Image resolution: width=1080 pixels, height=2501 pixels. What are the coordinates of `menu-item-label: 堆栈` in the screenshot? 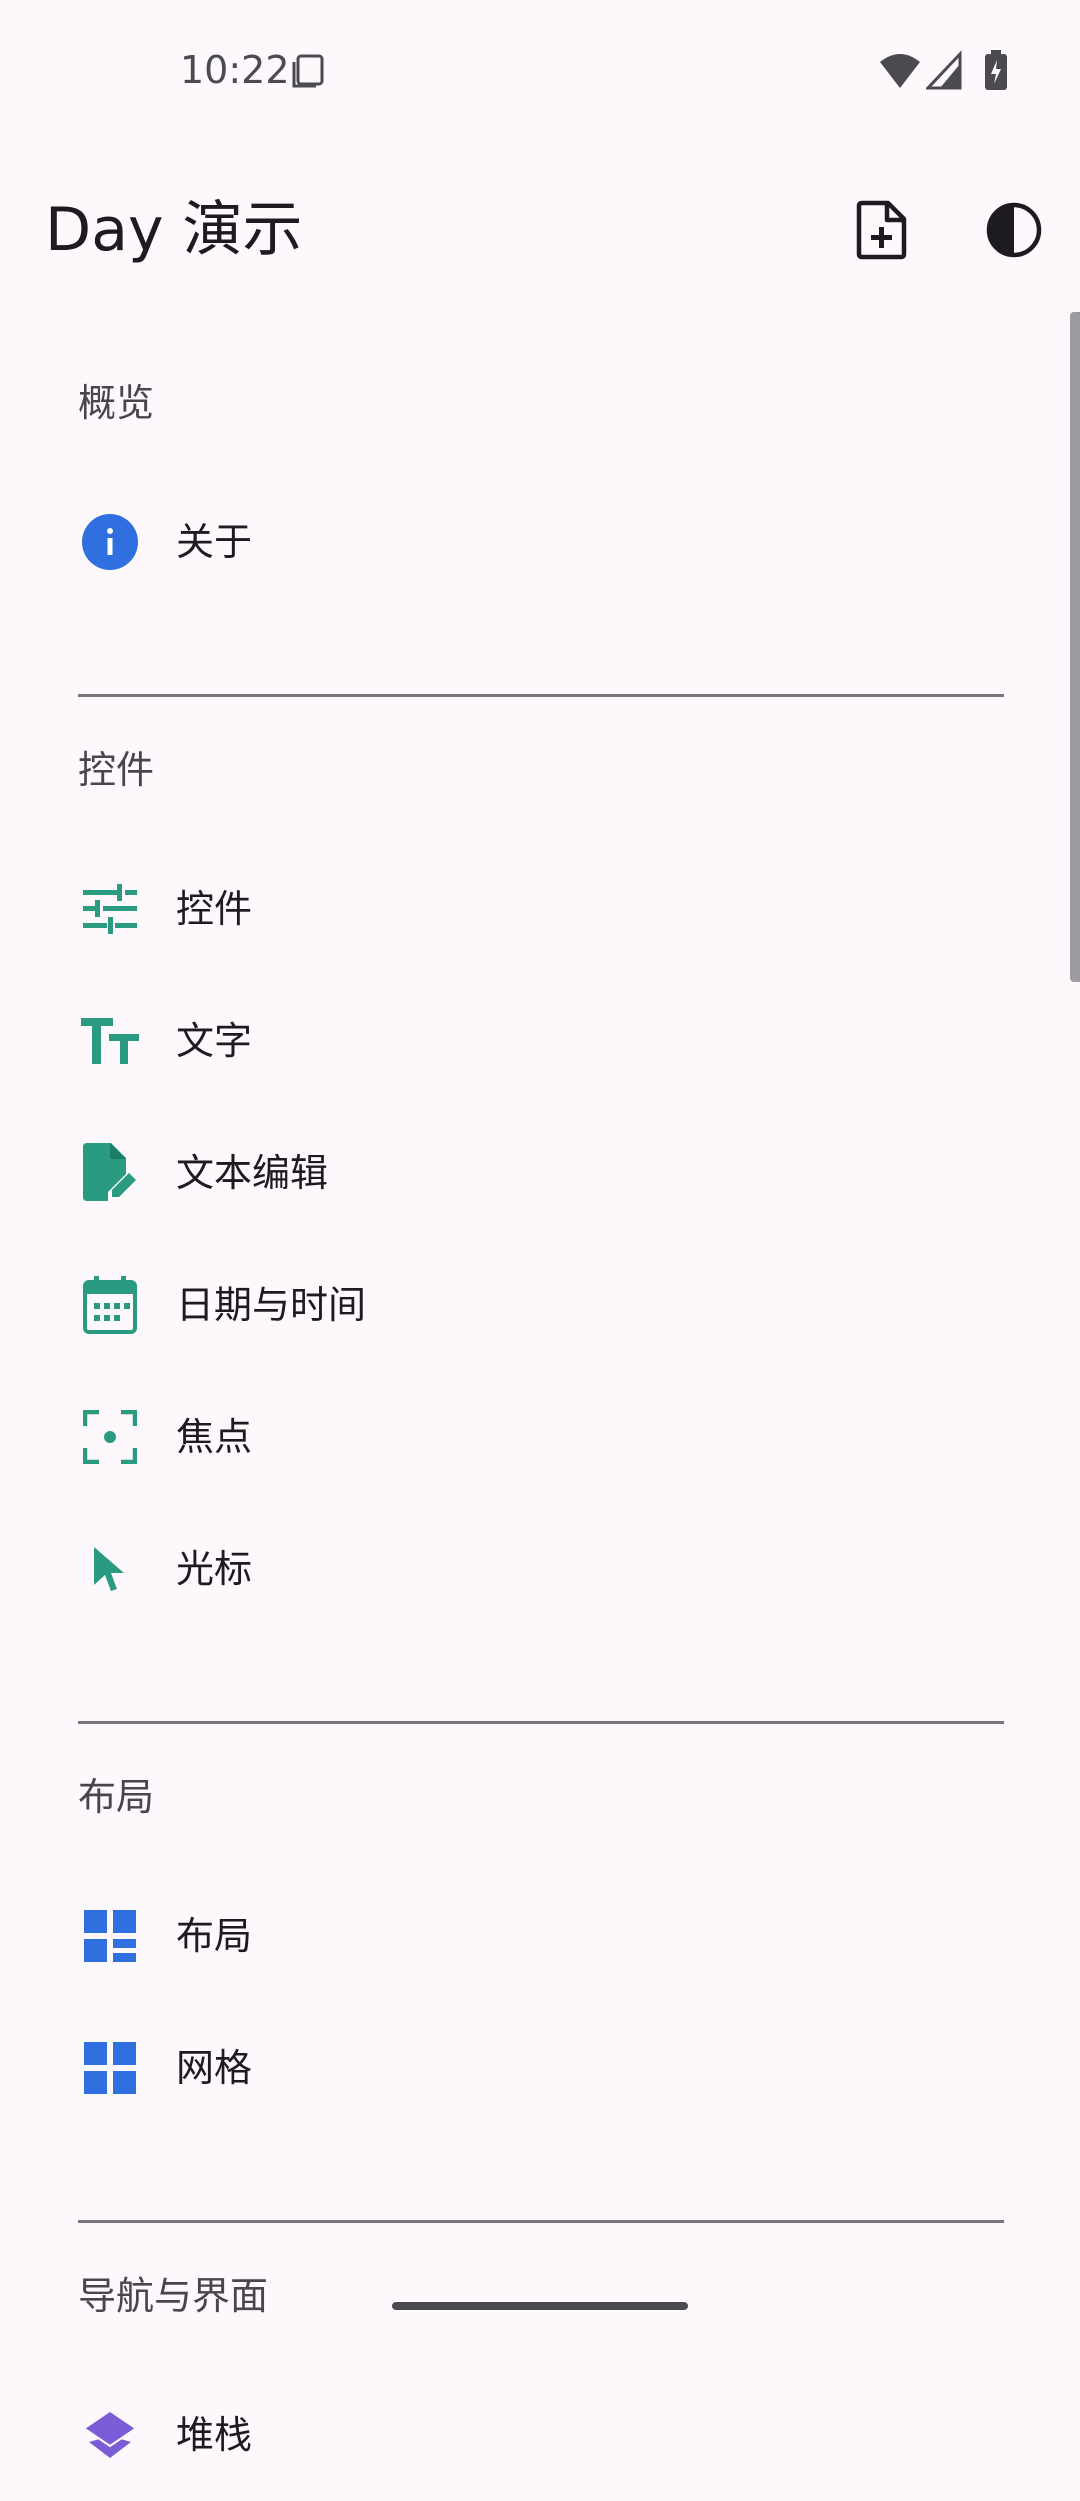 It's located at (214, 2435).